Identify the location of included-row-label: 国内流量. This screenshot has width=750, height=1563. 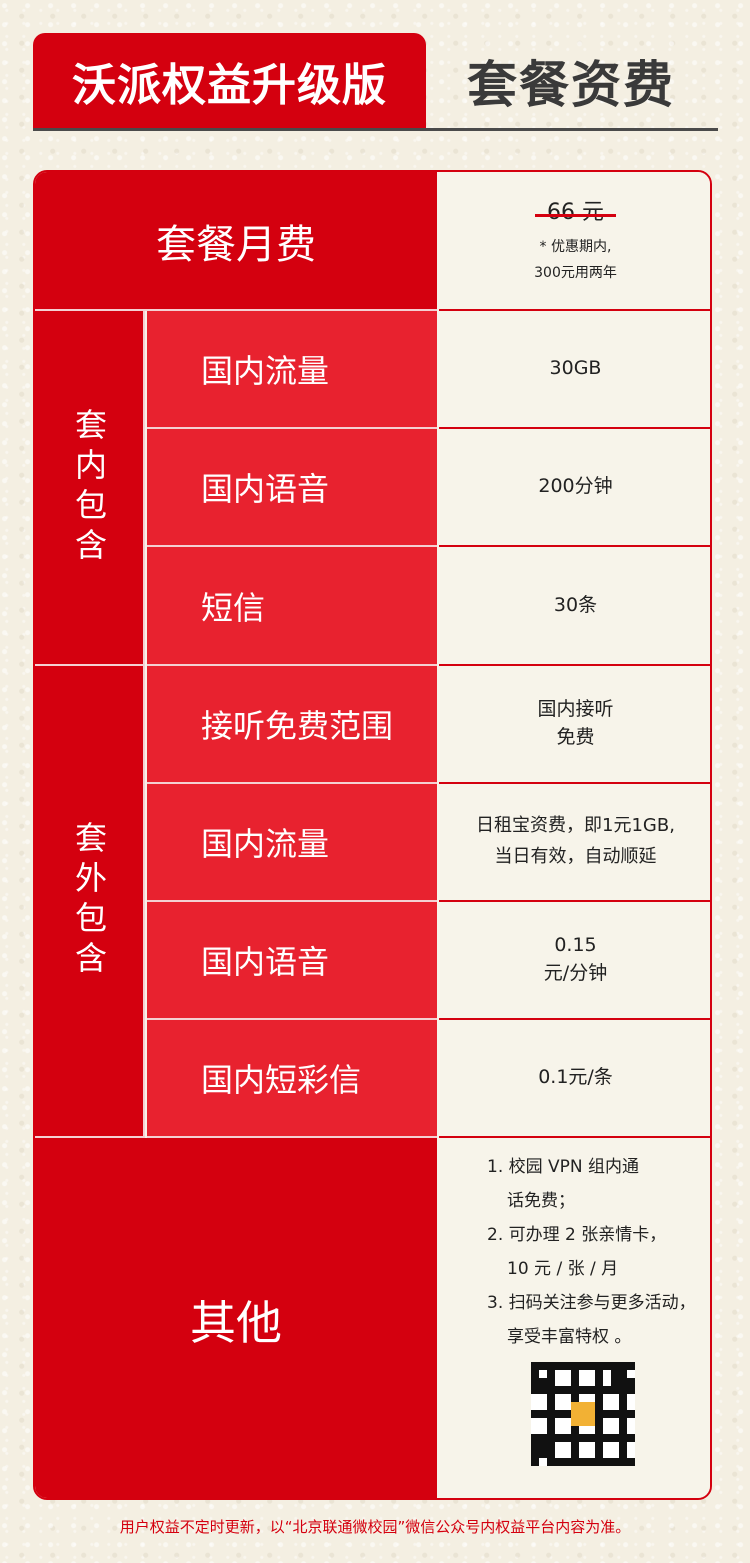
(292, 370).